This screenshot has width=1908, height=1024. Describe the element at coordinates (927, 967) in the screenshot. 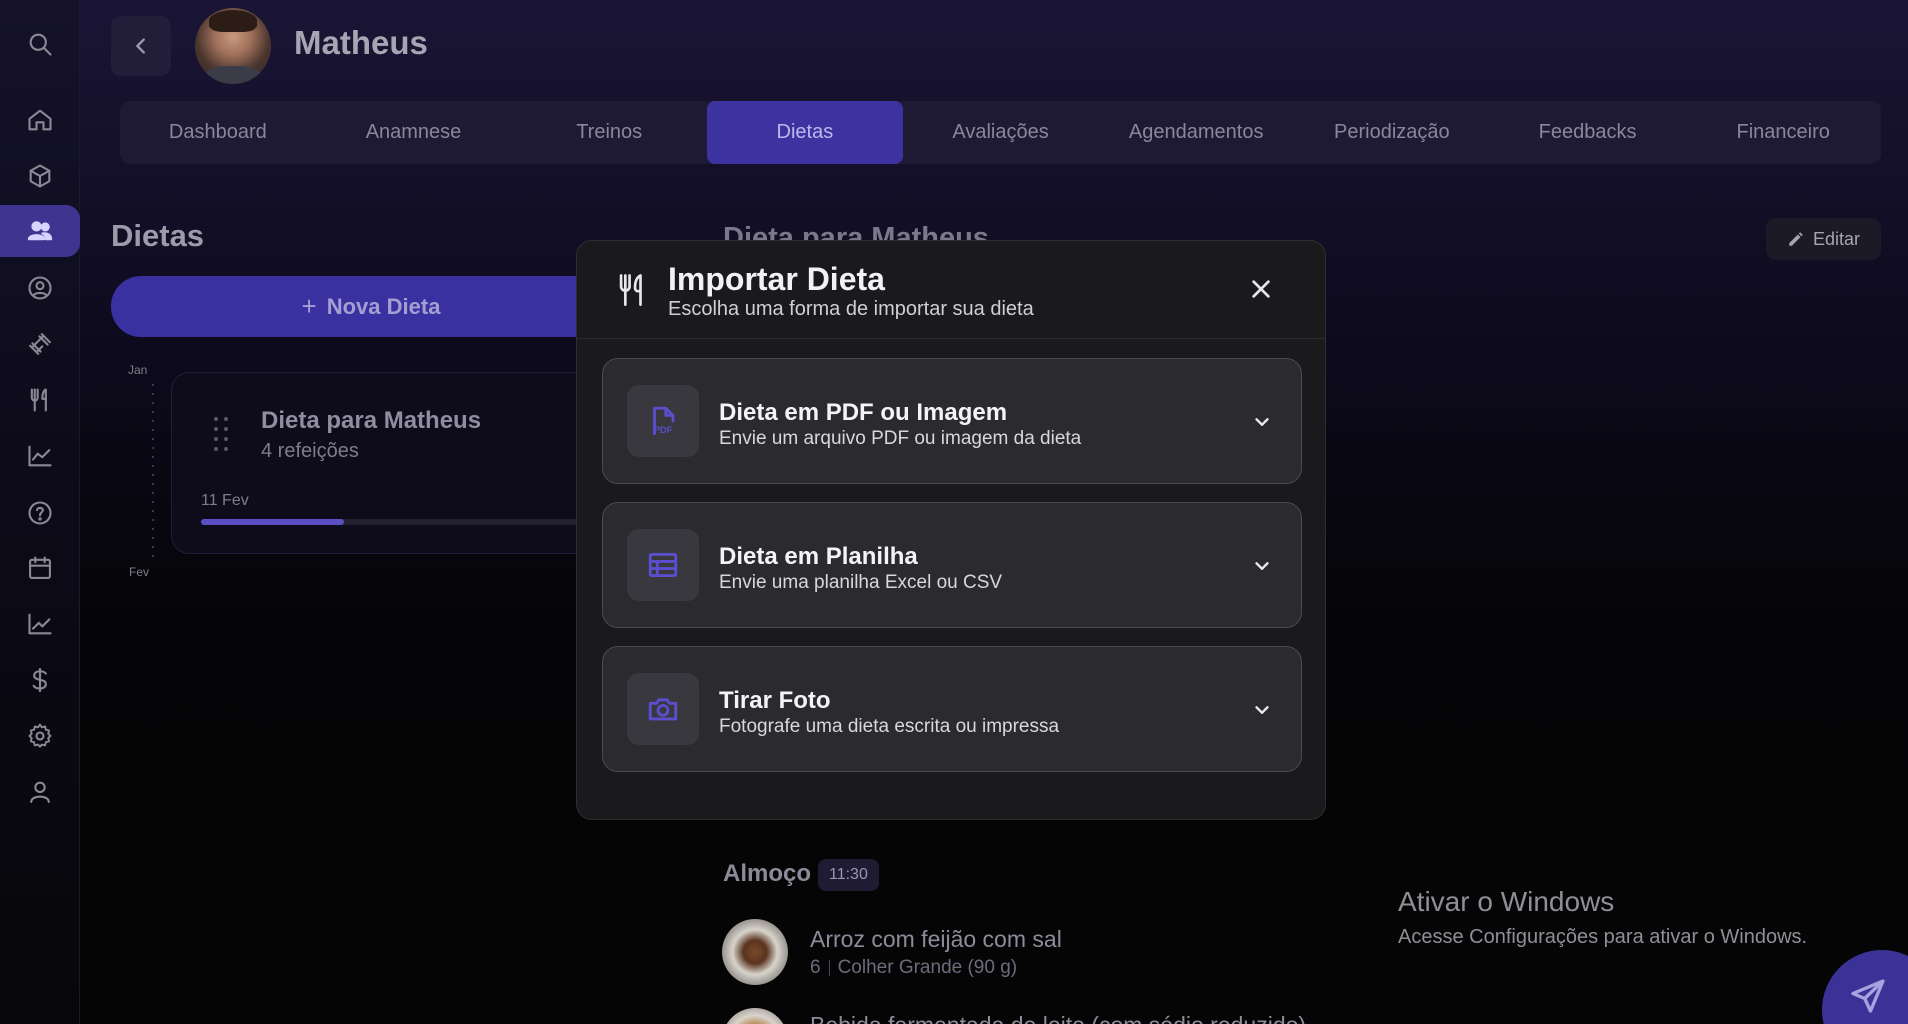

I see `food-unit: Colher Grande (90 g)` at that location.